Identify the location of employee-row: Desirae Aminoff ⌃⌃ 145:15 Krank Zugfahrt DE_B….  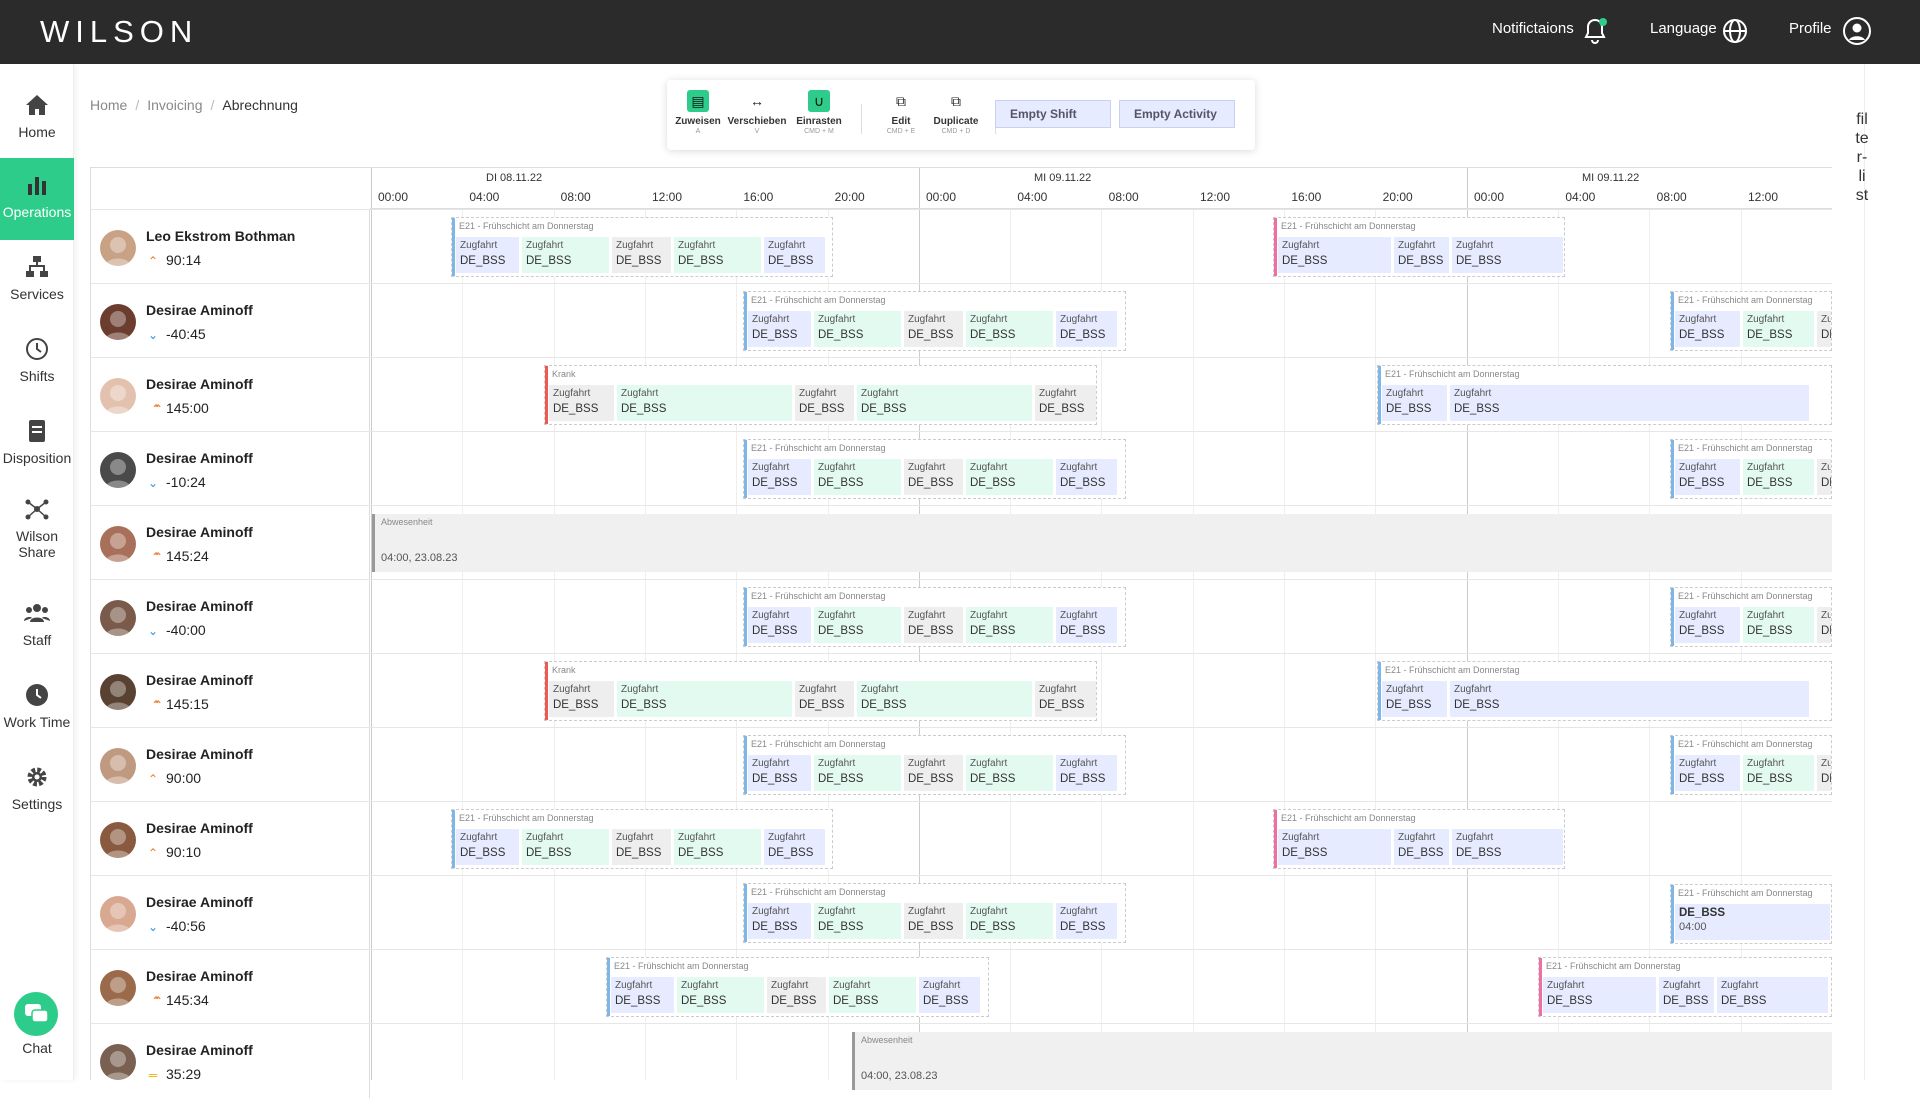
(961, 690).